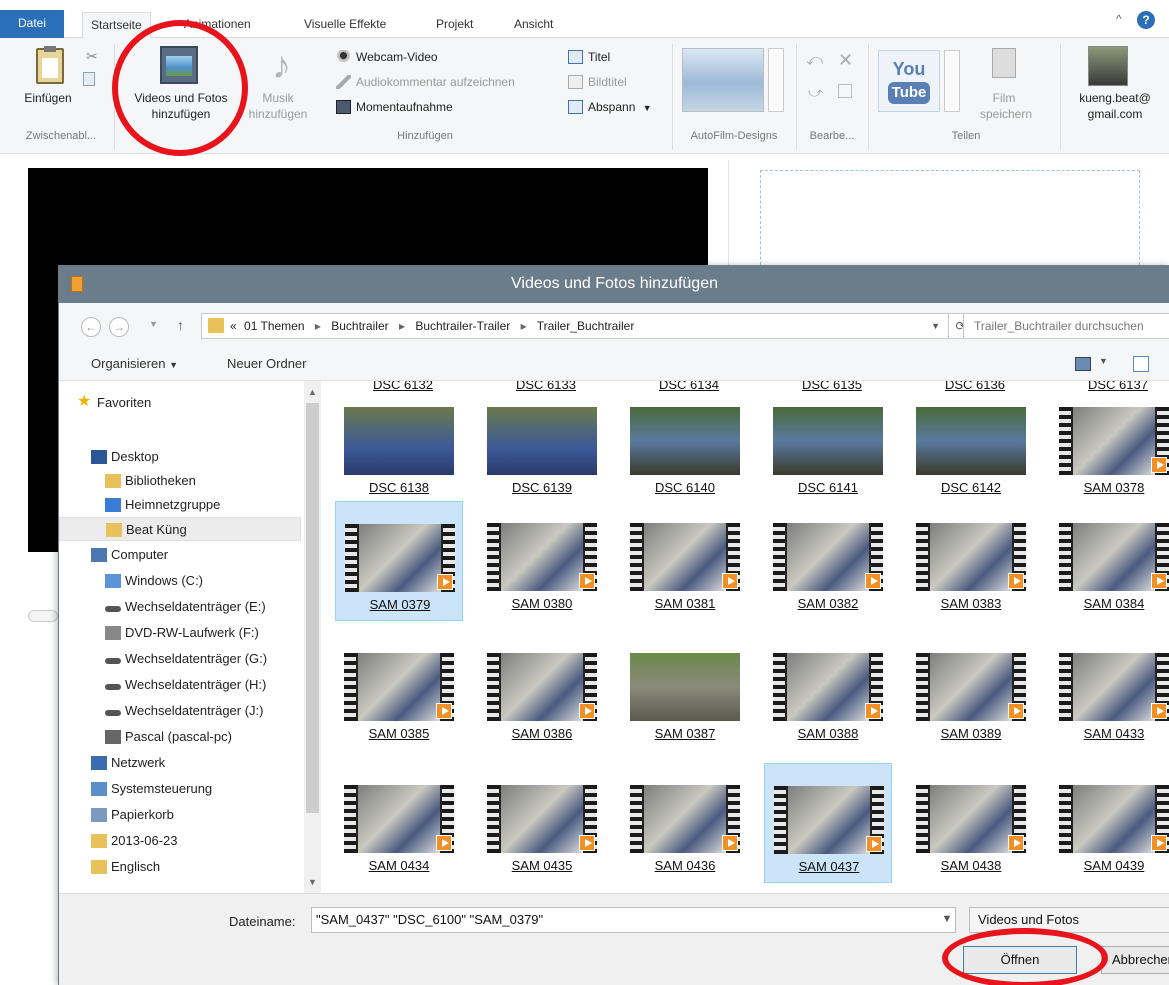  I want to click on nav-item: Wechseldatenträger (E:), so click(180, 607).